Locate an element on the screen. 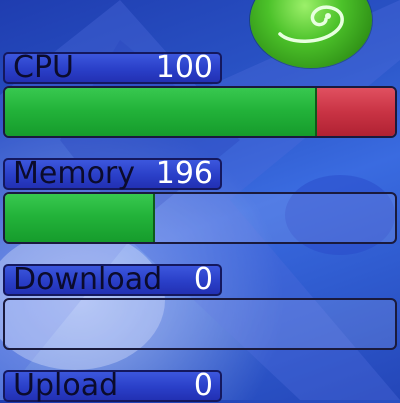 The width and height of the screenshot is (400, 403). download-label-box: Download 0 is located at coordinates (112, 280).